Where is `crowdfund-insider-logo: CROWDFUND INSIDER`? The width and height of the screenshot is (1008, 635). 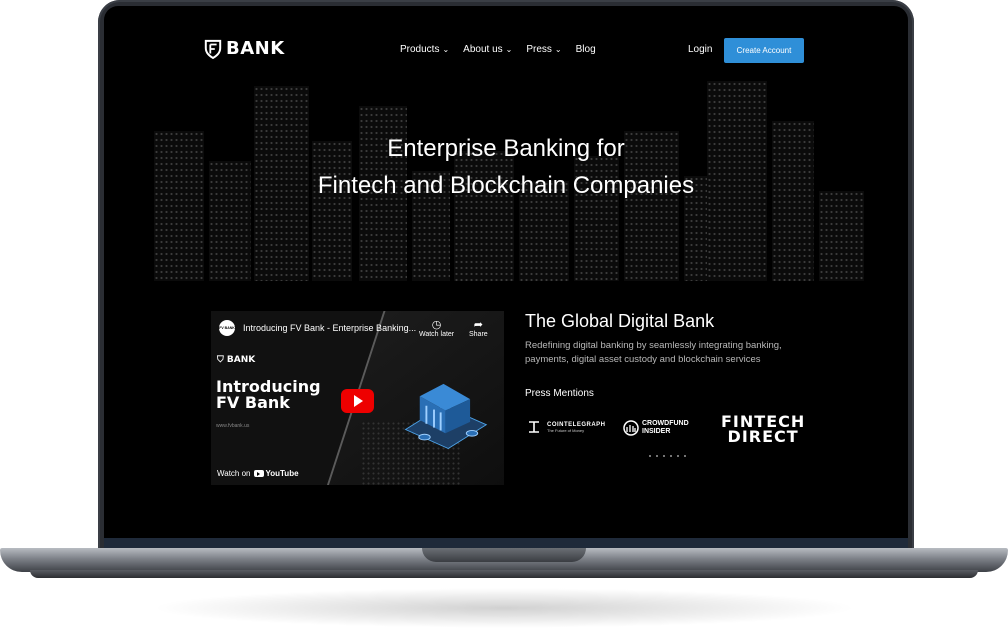
crowdfund-insider-logo: CROWDFUND INSIDER is located at coordinates (656, 428).